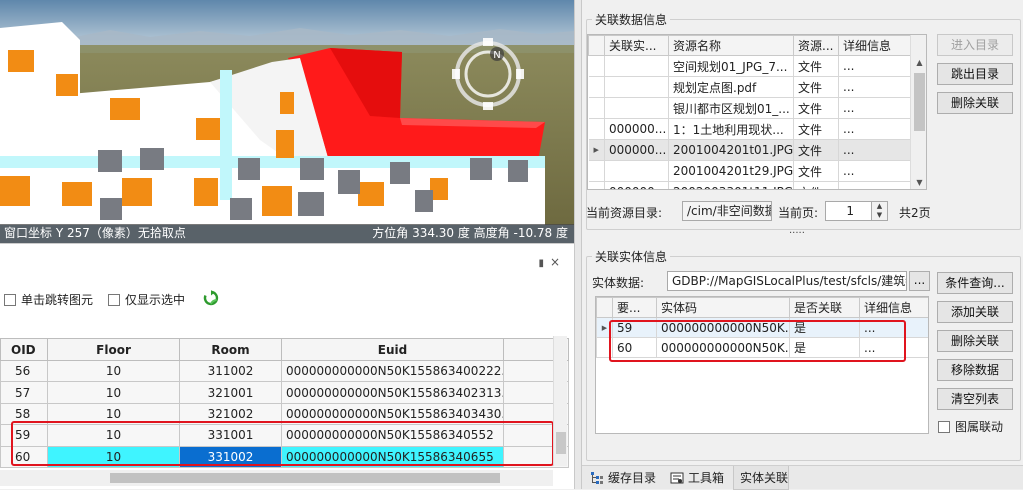 The height and width of the screenshot is (490, 1023). What do you see at coordinates (230, 349) in the screenshot?
I see `column-header-room: Room` at bounding box center [230, 349].